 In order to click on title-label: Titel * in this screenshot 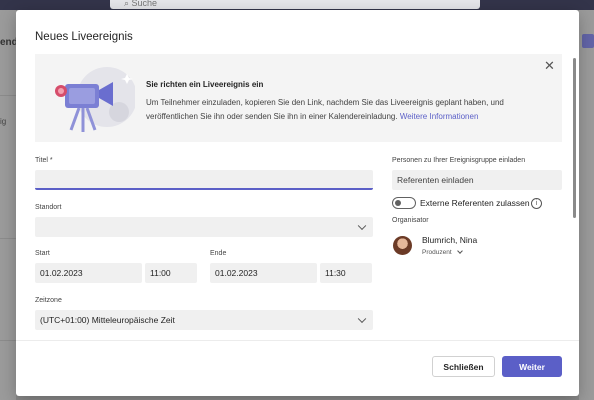, I will do `click(44, 160)`.